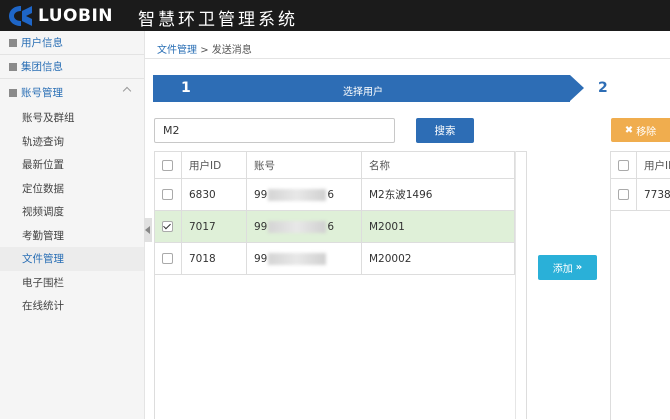 Image resolution: width=670 pixels, height=420 pixels. I want to click on sidebar-item-track: 轨迹查询, so click(72, 142).